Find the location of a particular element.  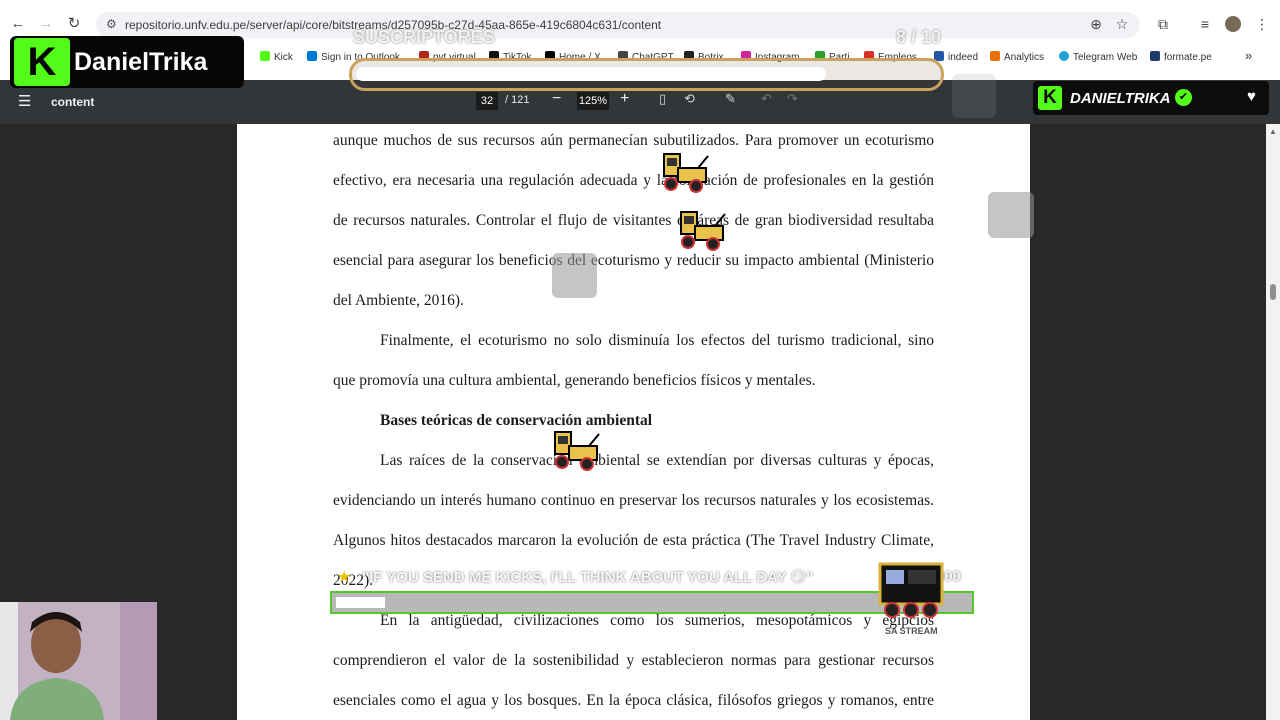

document-title: content is located at coordinates (73, 102).